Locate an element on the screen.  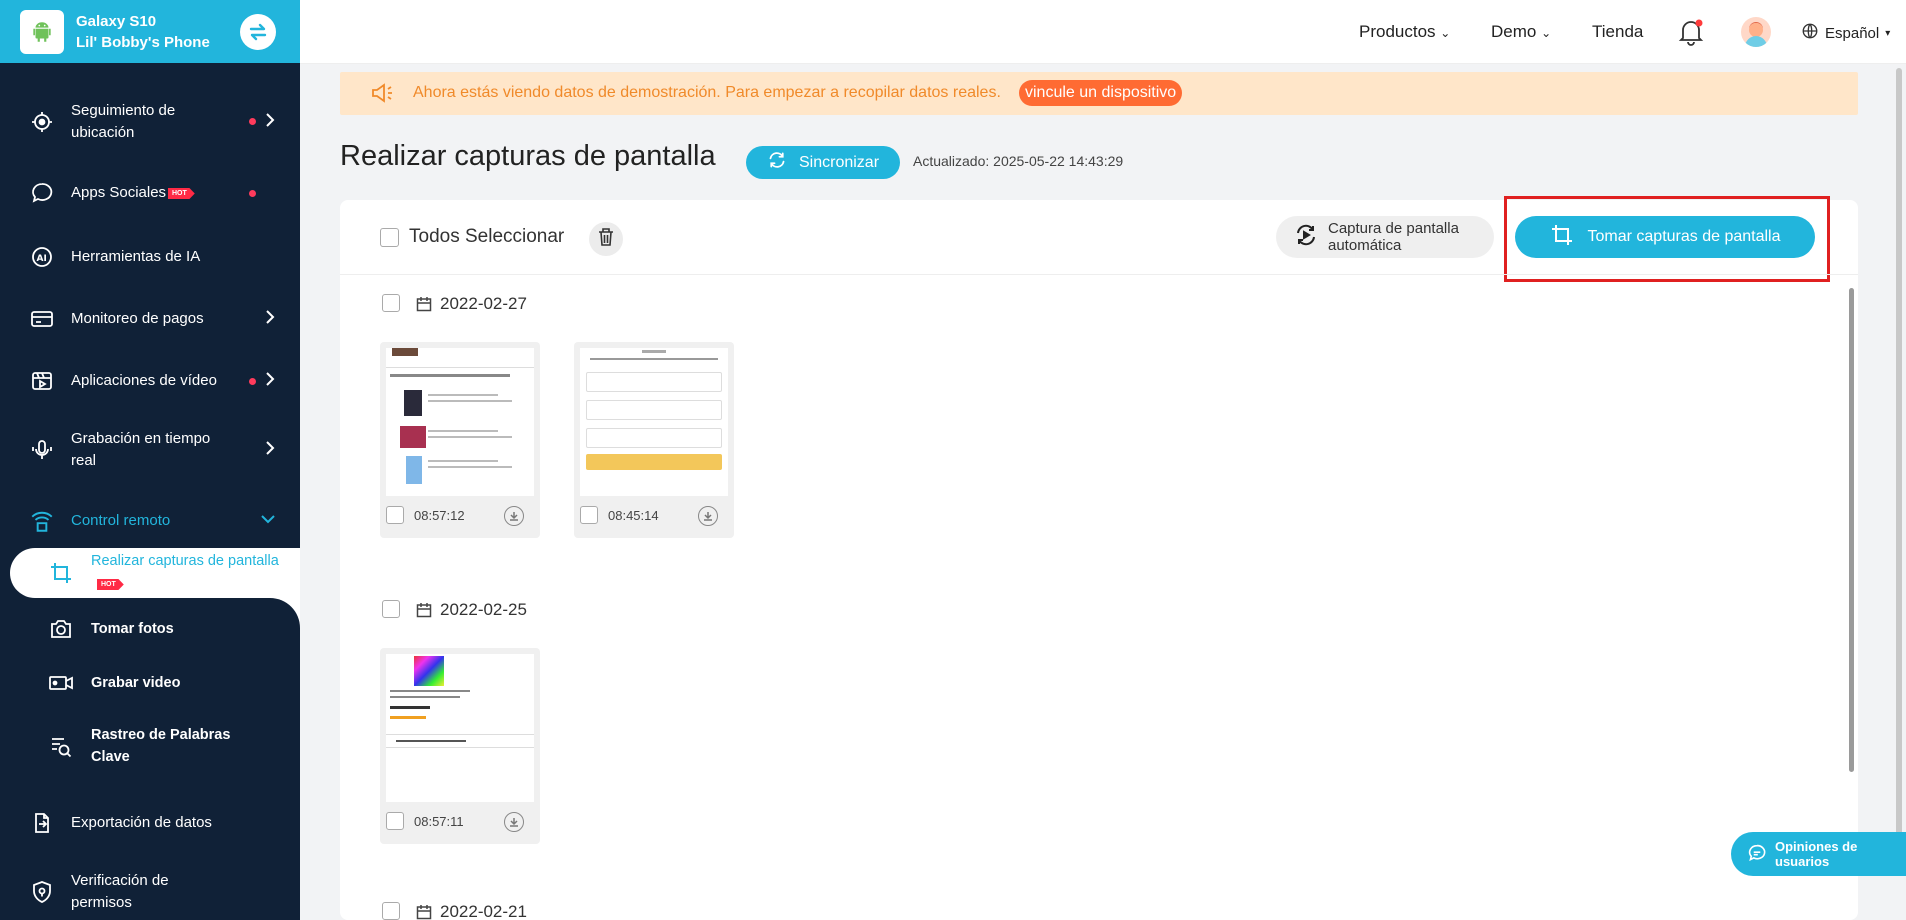
sidebar-subitem-label: Realizar capturas de pantalla is located at coordinates (185, 561).